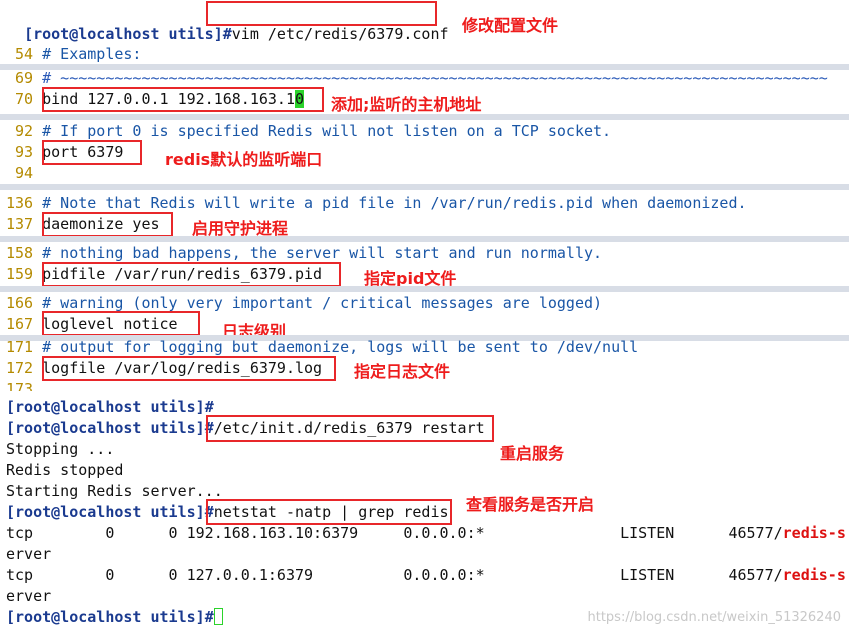 The image size is (849, 635). I want to click on netstat-command-highlight, so click(329, 512).